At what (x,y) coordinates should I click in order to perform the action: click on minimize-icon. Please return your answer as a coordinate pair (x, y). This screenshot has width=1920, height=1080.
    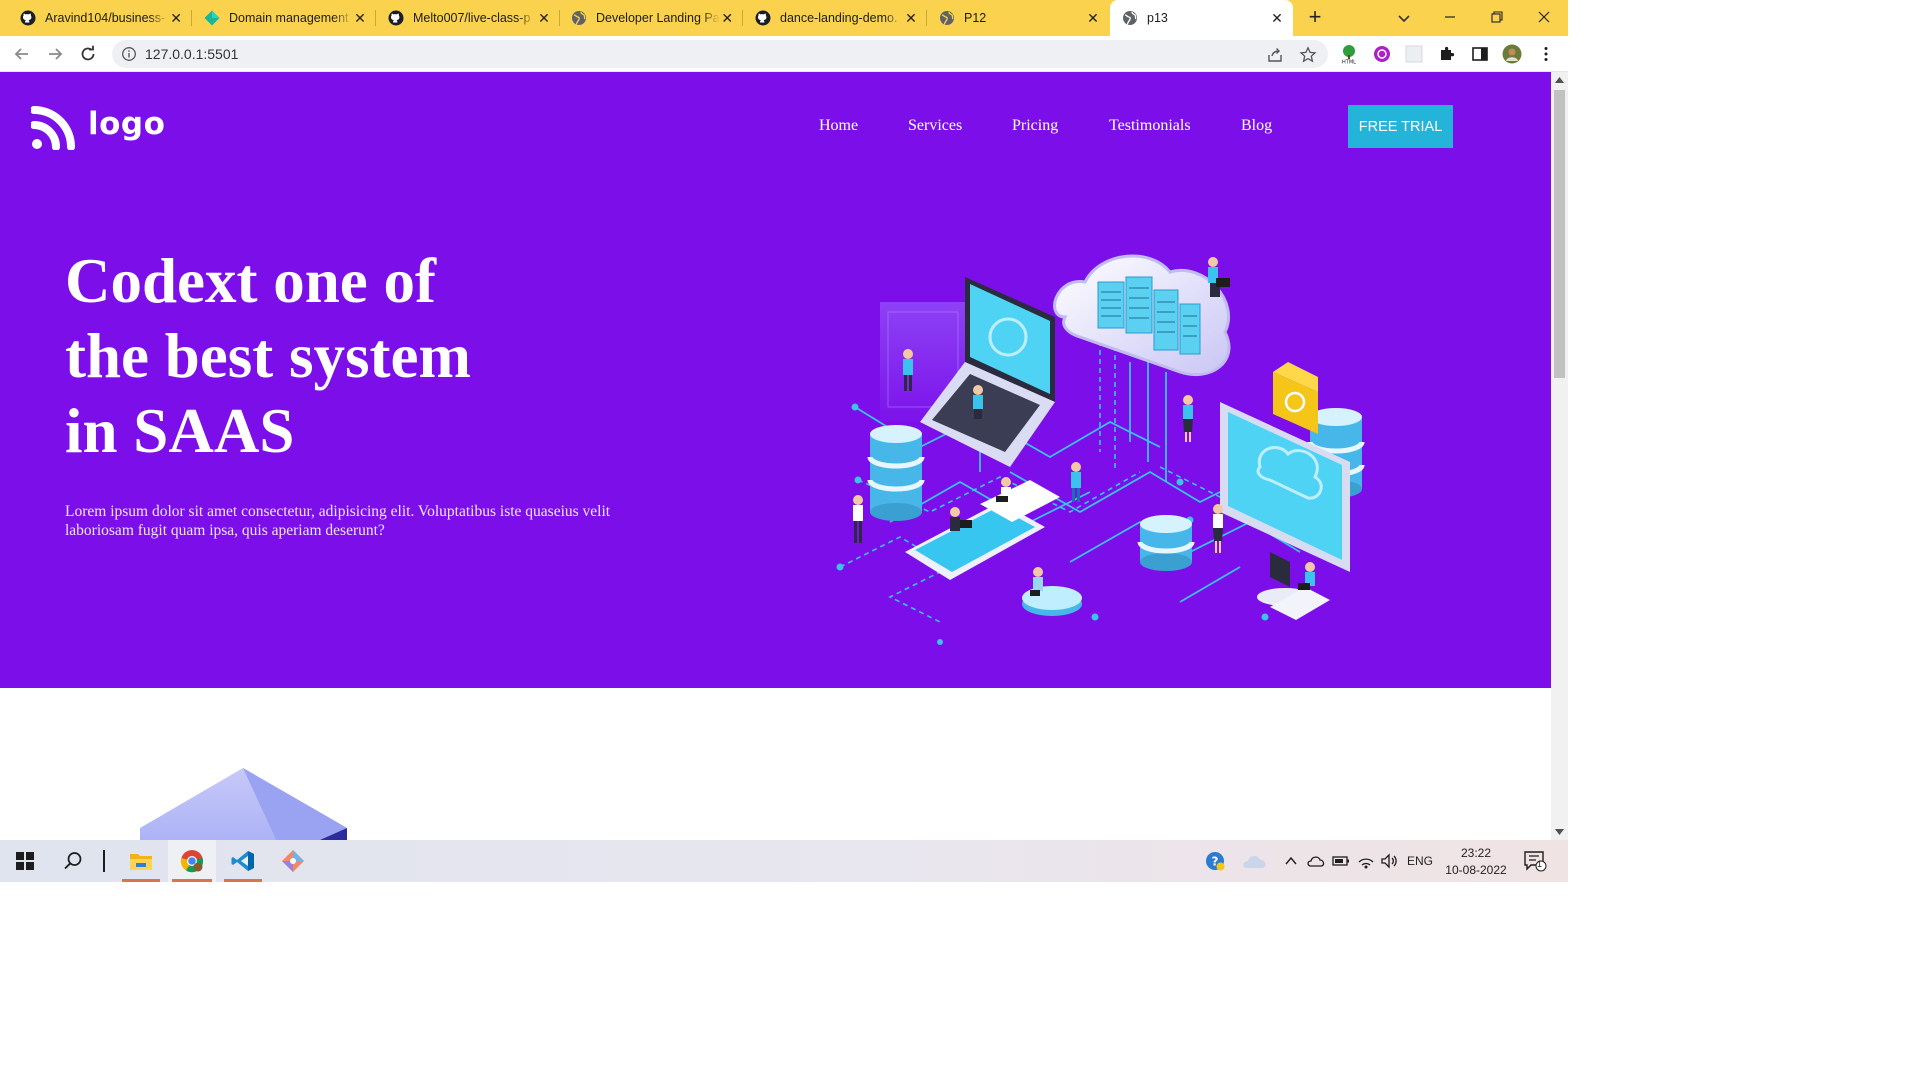
    Looking at the image, I should click on (1450, 17).